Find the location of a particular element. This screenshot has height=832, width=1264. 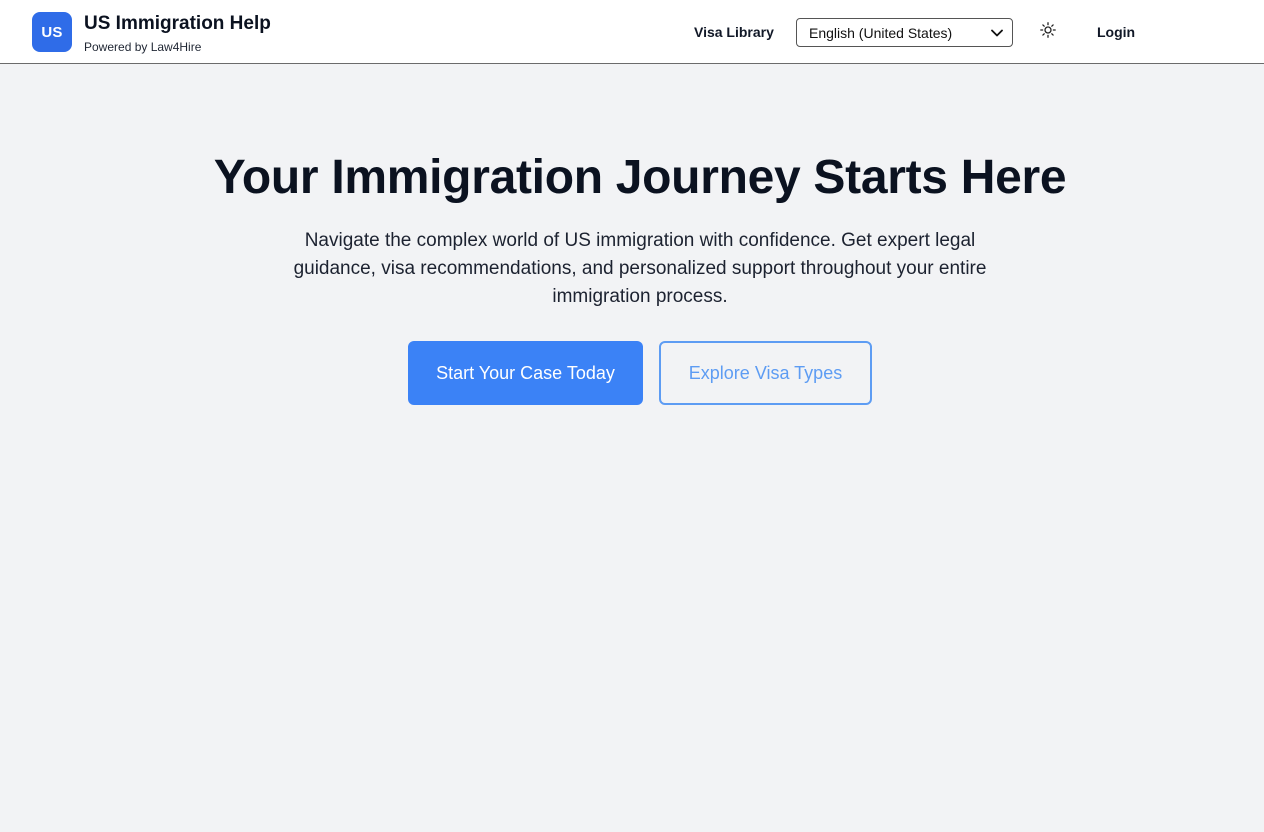

language-select-value: English (United States) is located at coordinates (881, 32).